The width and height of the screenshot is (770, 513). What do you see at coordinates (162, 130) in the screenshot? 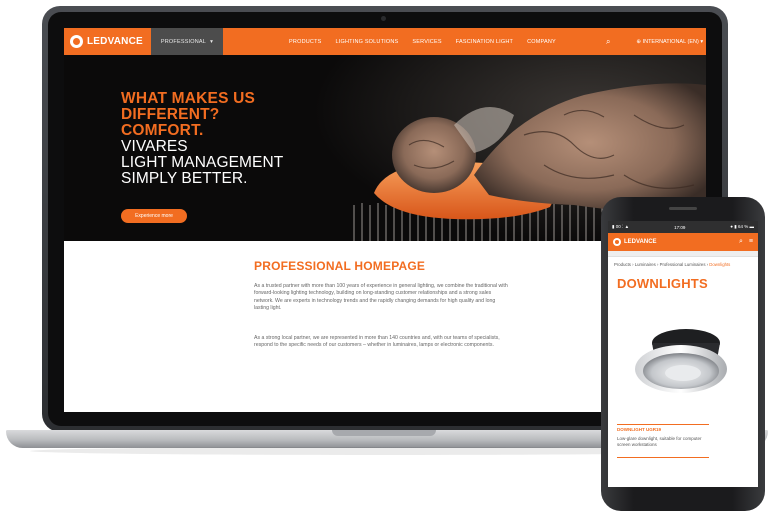
I see `headline-line-3: COMFORT.` at bounding box center [162, 130].